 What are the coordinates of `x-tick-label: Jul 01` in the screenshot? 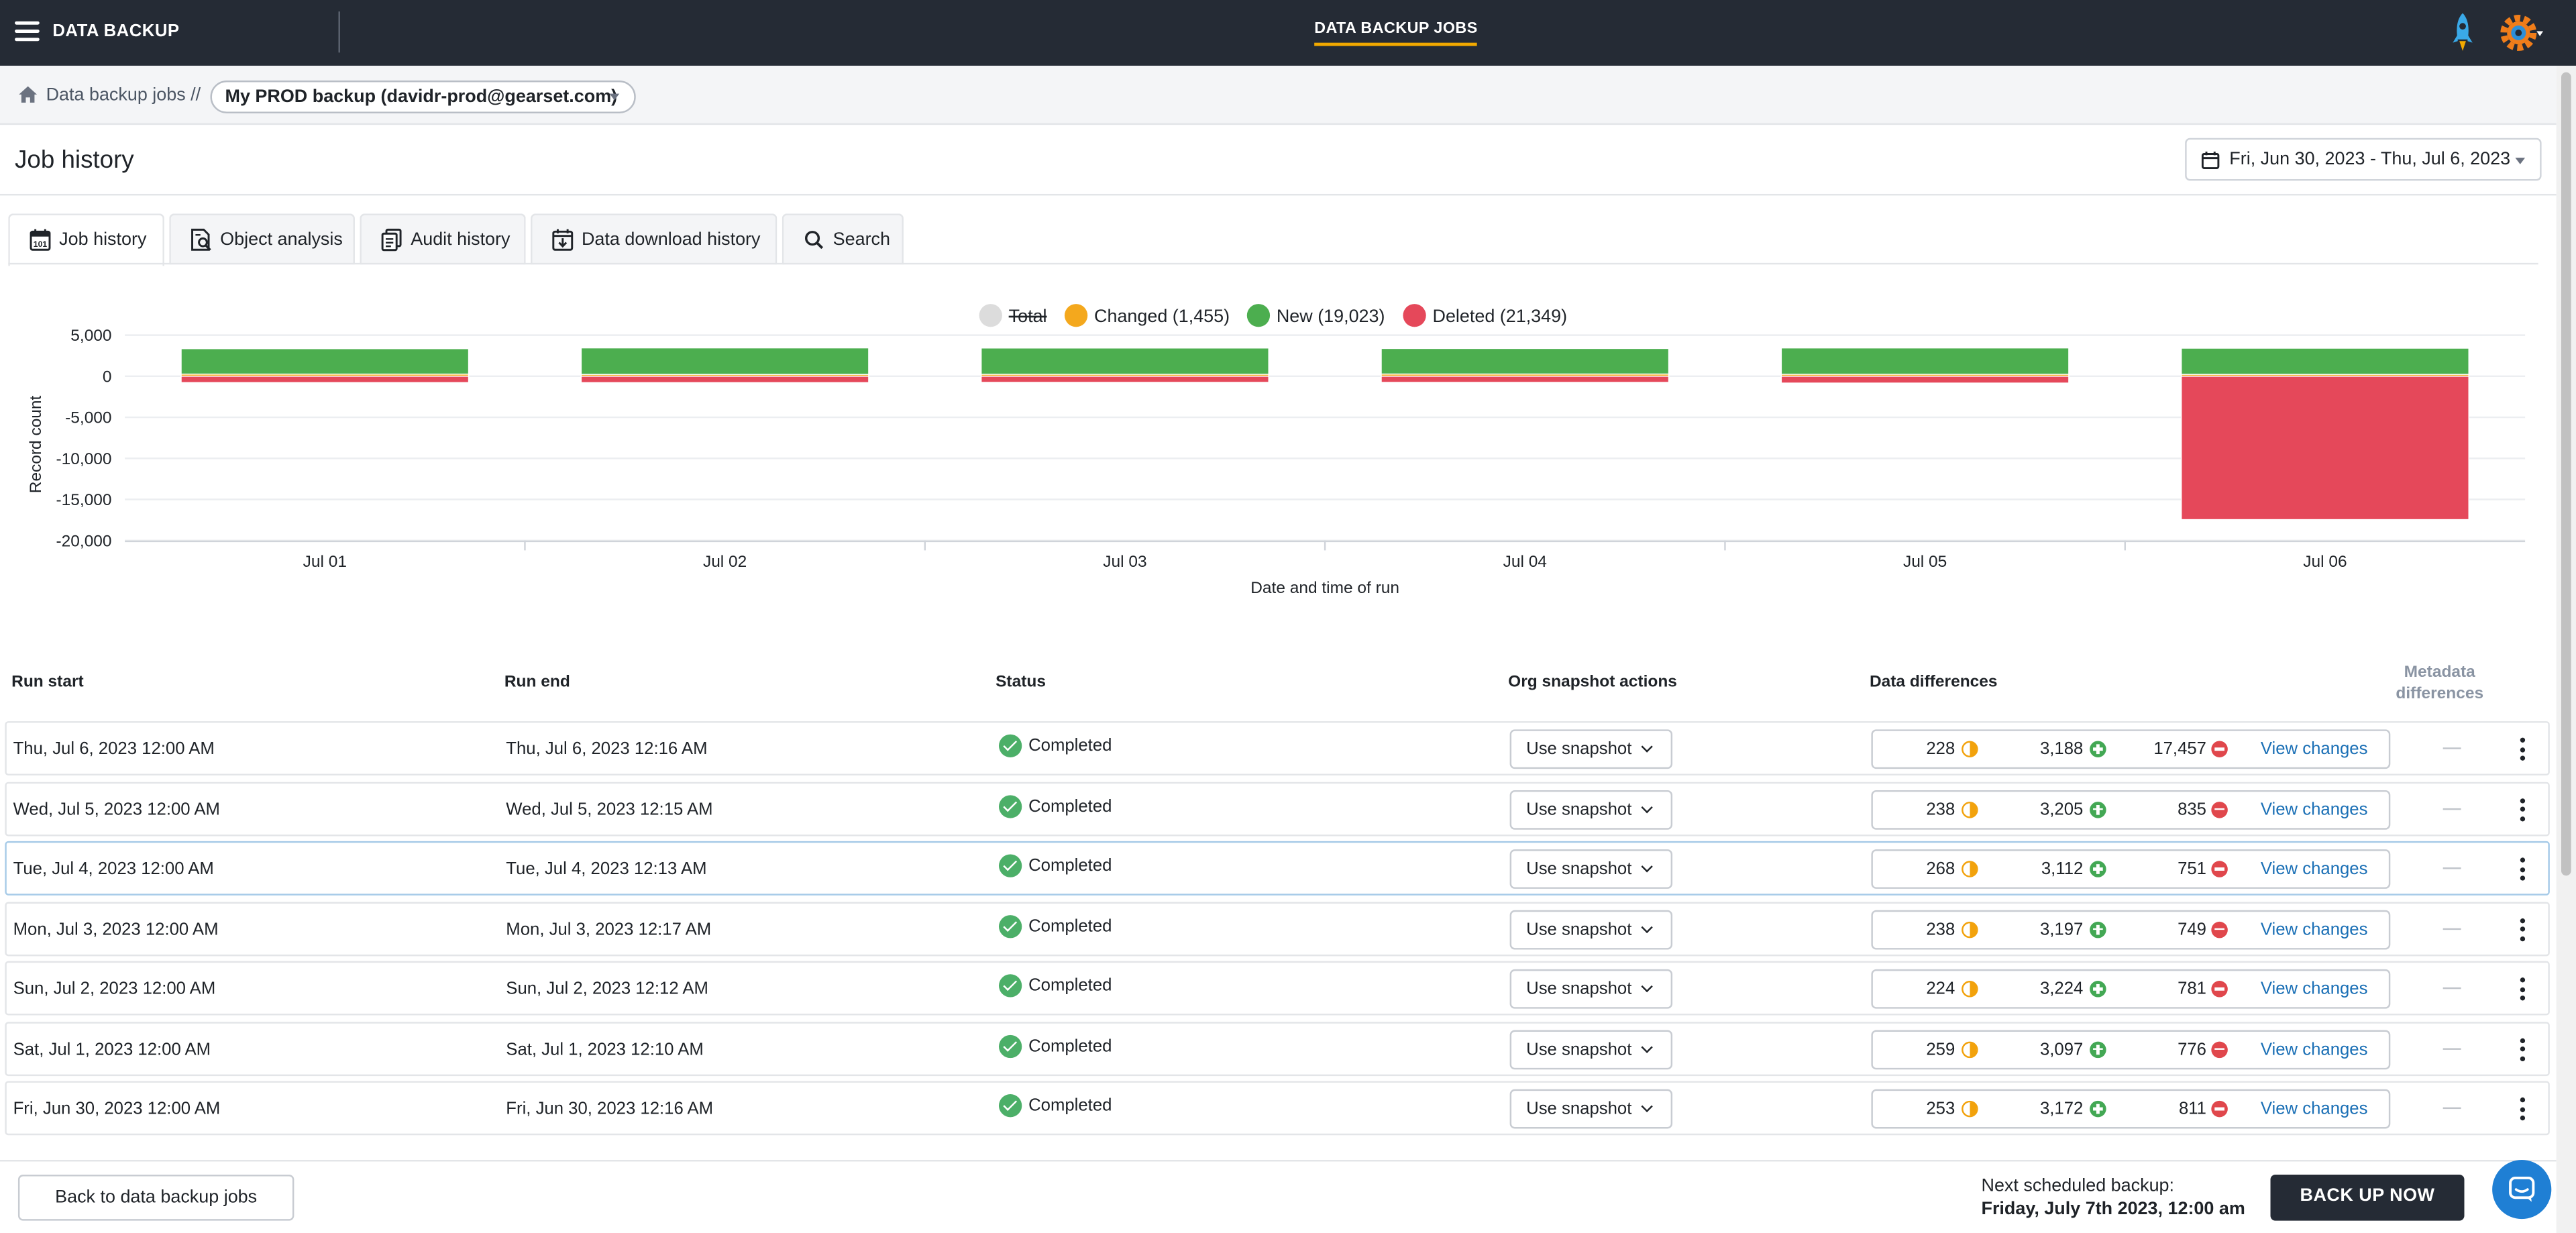 It's located at (325, 562).